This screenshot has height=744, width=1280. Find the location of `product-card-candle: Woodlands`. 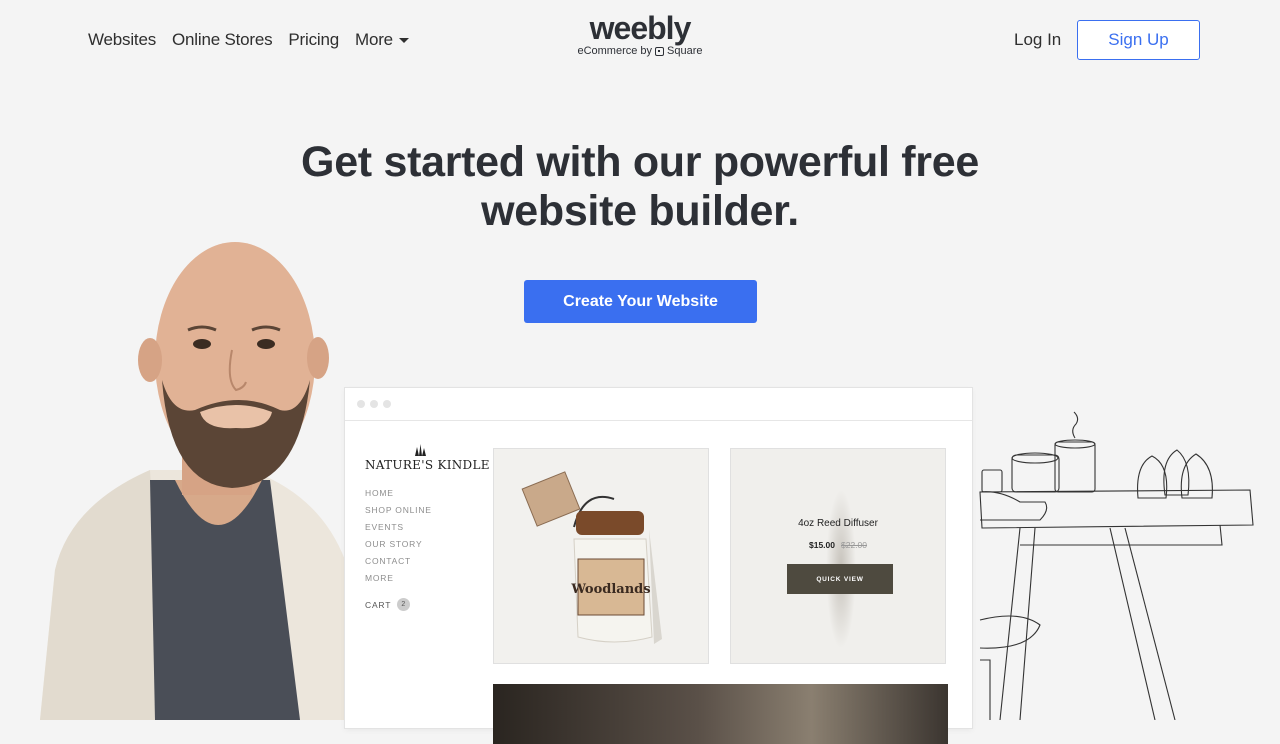

product-card-candle: Woodlands is located at coordinates (601, 556).